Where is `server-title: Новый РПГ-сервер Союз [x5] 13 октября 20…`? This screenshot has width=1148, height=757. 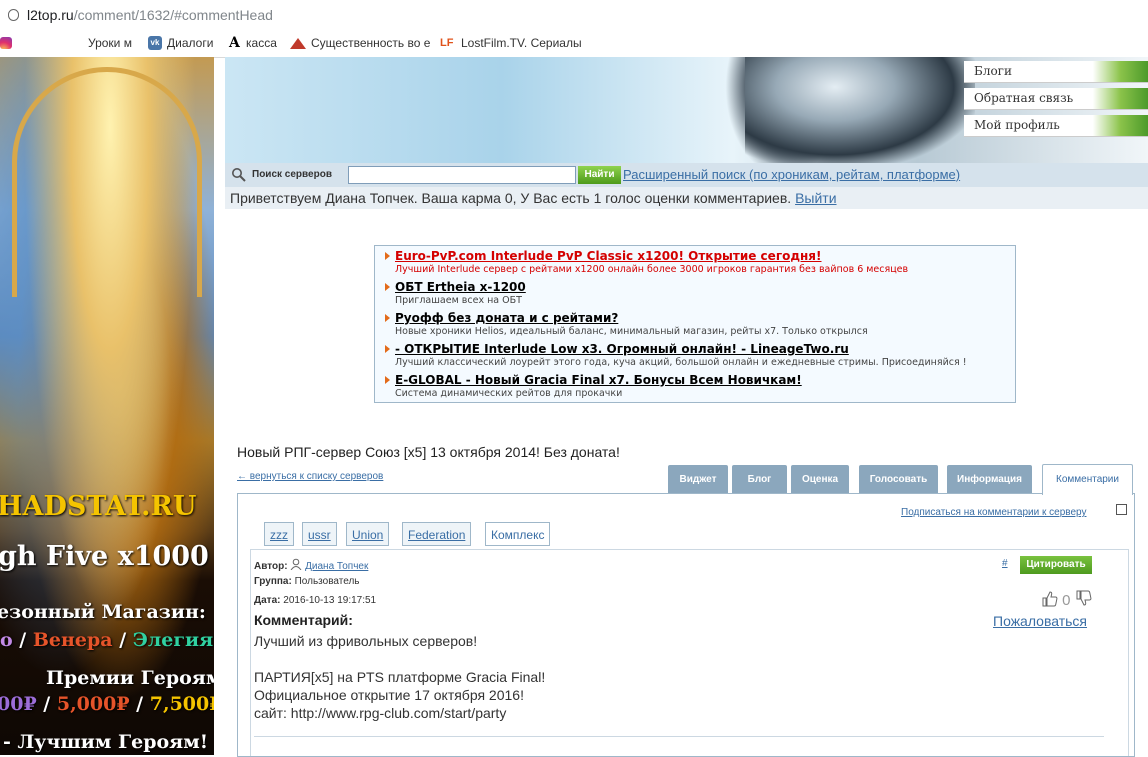
server-title: Новый РПГ-сервер Союз [x5] 13 октября 20… is located at coordinates (428, 452).